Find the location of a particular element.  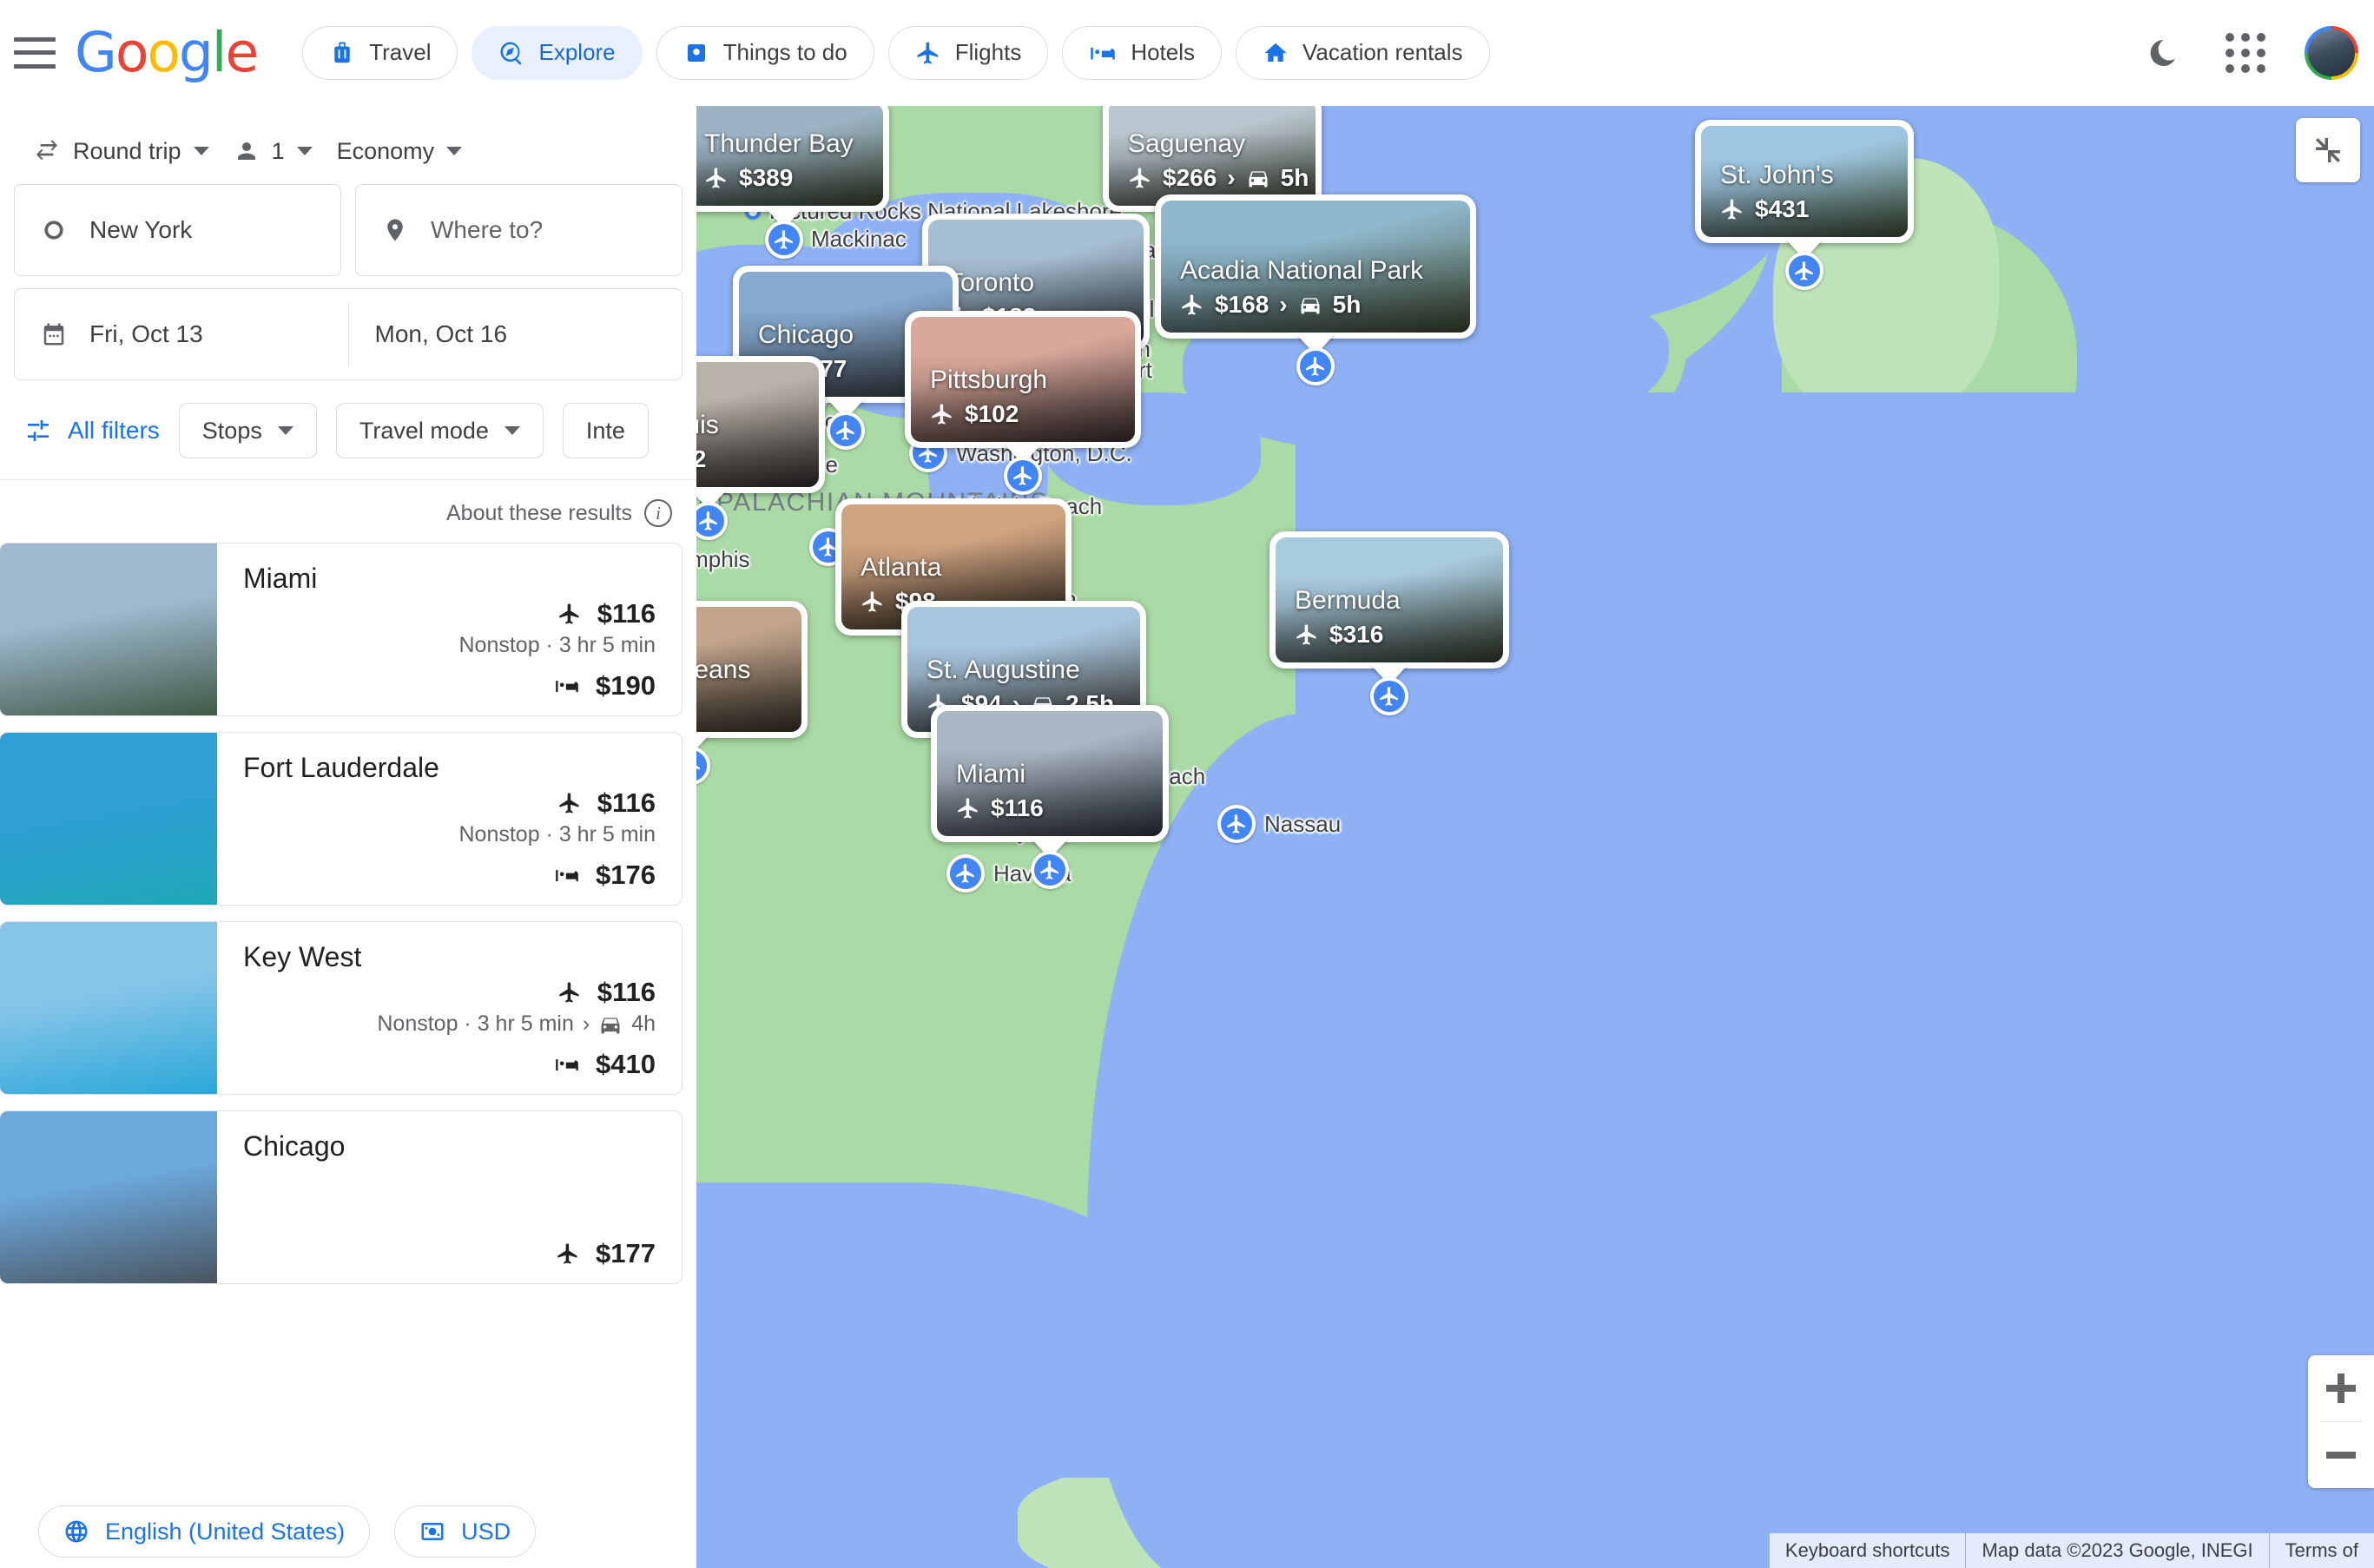

zoom-in-button is located at coordinates (2341, 1388).